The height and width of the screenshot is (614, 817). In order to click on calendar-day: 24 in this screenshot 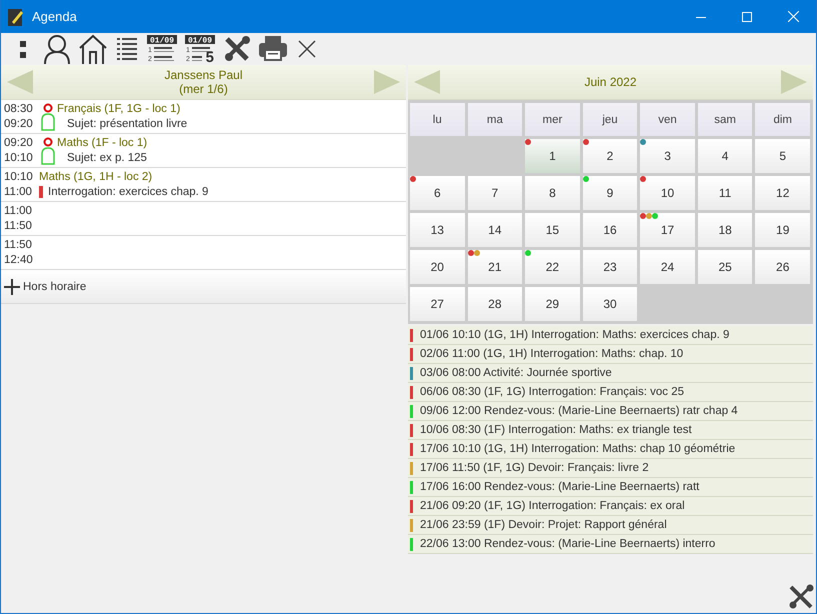, I will do `click(667, 267)`.